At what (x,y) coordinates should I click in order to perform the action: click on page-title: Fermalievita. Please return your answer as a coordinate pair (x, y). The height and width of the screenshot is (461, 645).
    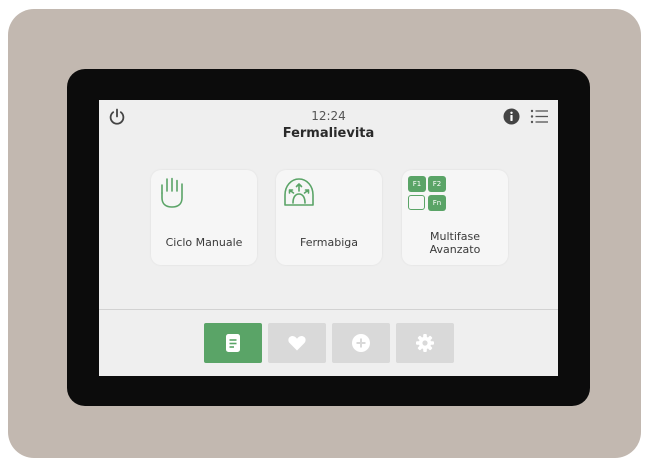
    Looking at the image, I should click on (328, 133).